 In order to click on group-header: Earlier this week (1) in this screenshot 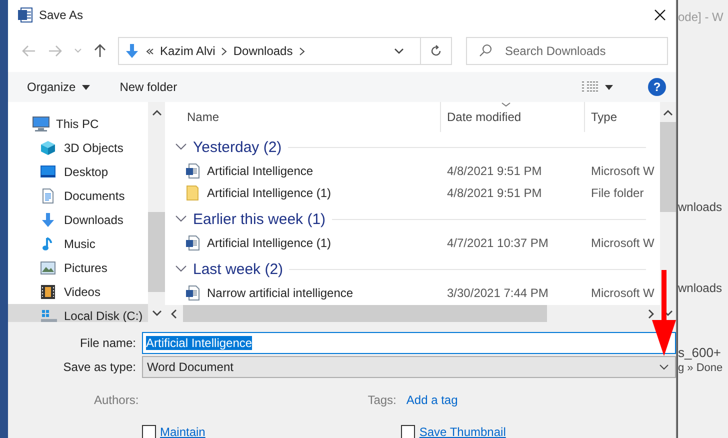, I will do `click(259, 219)`.